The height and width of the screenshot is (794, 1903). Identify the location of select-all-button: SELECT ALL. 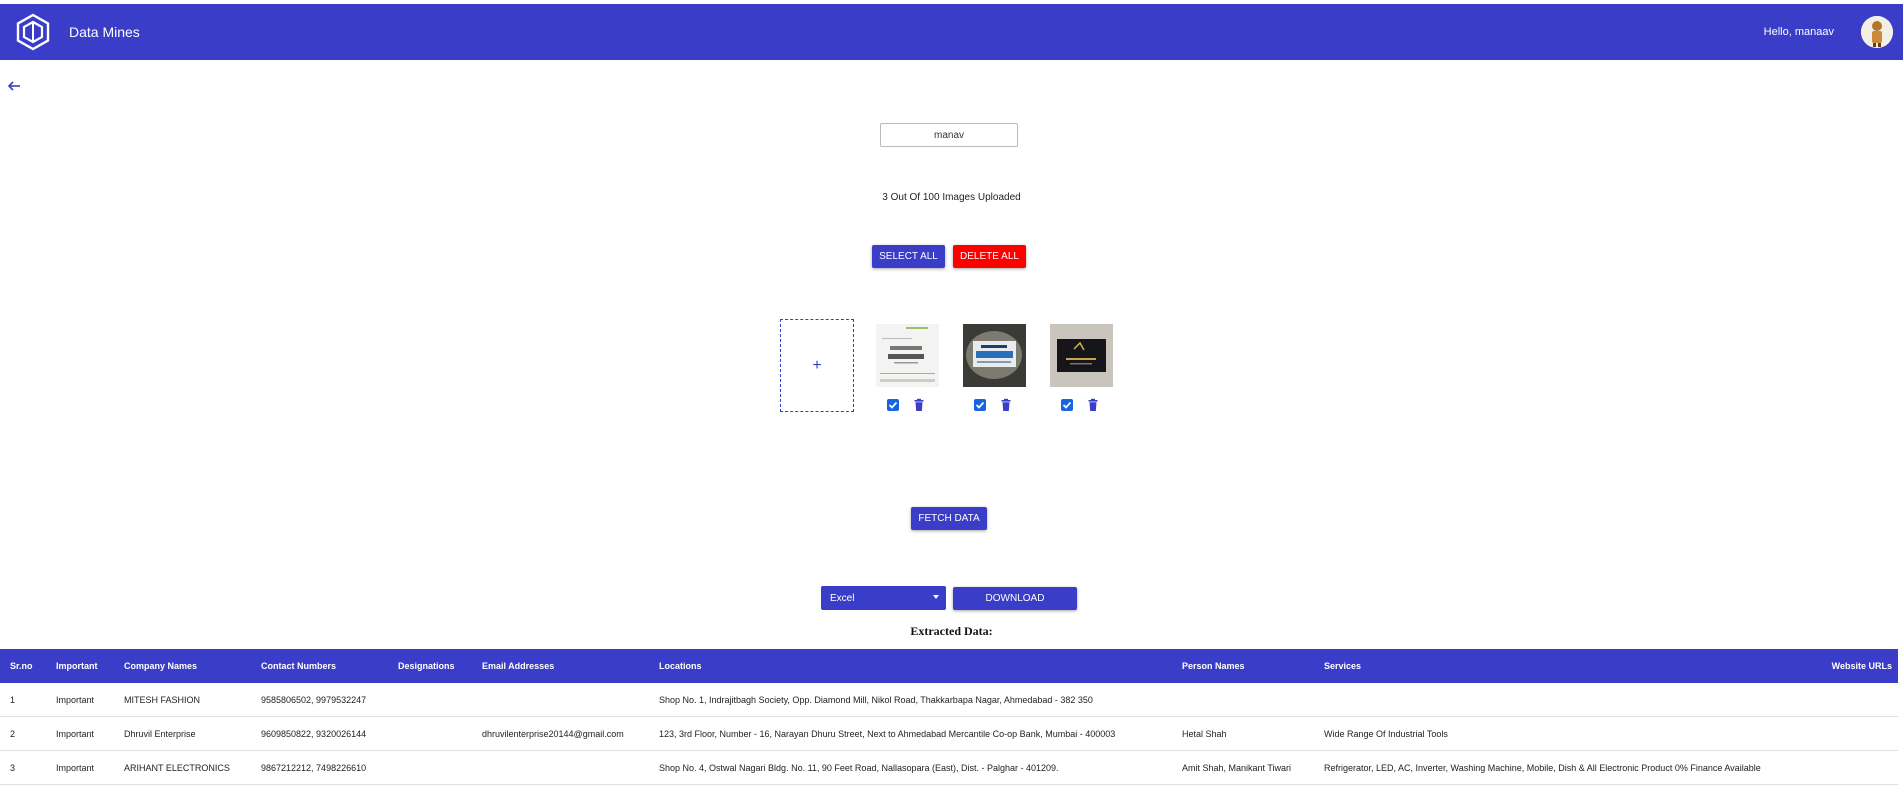
(908, 256).